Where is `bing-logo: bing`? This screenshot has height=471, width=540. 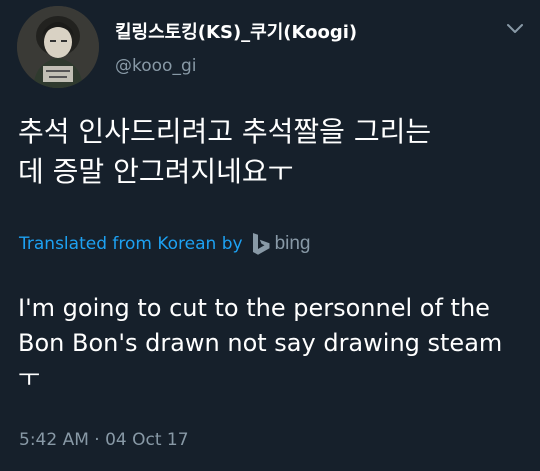 bing-logo: bing is located at coordinates (280, 244).